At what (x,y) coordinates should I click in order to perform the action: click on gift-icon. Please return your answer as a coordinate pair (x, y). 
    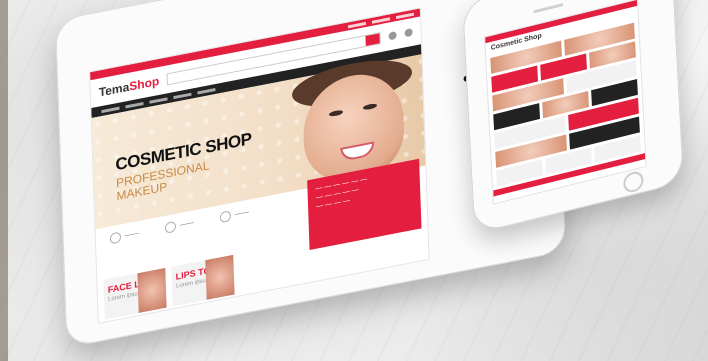
    Looking at the image, I should click on (225, 216).